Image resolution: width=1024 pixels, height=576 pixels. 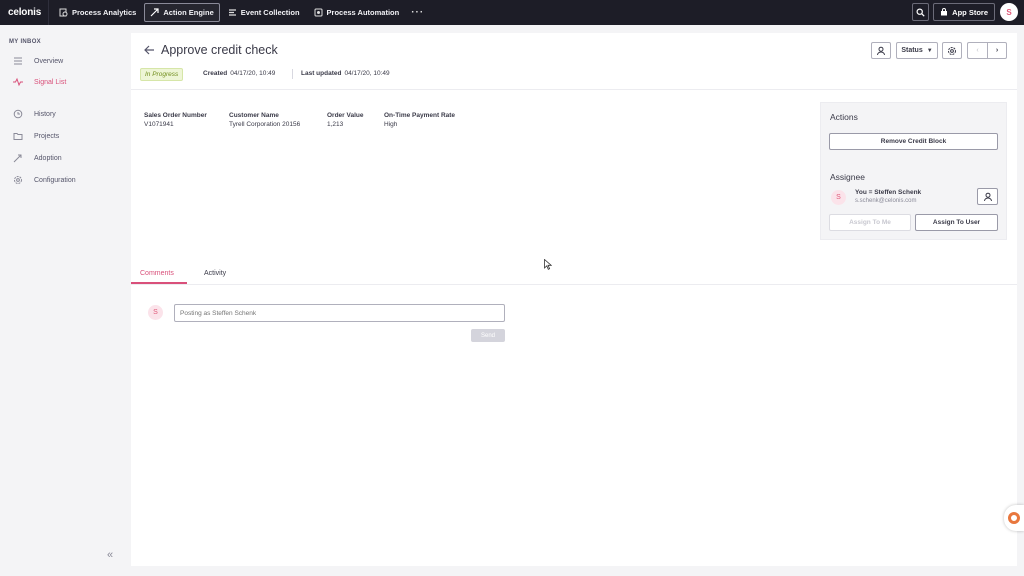 I want to click on nav-label: Event Collection, so click(x=270, y=12).